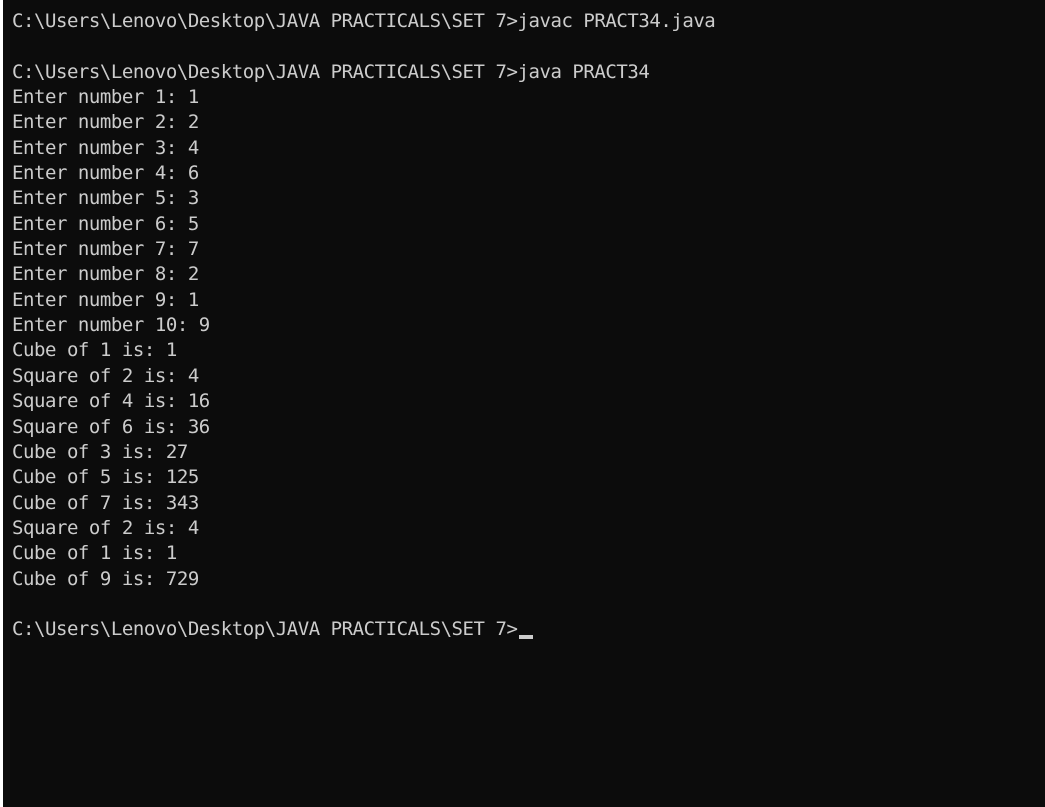  I want to click on console-line: Enter number 9: 1, so click(105, 299).